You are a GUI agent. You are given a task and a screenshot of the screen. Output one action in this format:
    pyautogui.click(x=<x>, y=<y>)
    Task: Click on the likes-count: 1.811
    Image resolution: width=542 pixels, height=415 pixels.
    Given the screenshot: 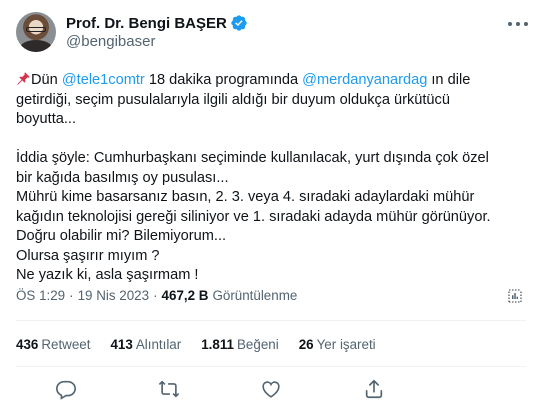 What is the action you would take?
    pyautogui.click(x=217, y=344)
    